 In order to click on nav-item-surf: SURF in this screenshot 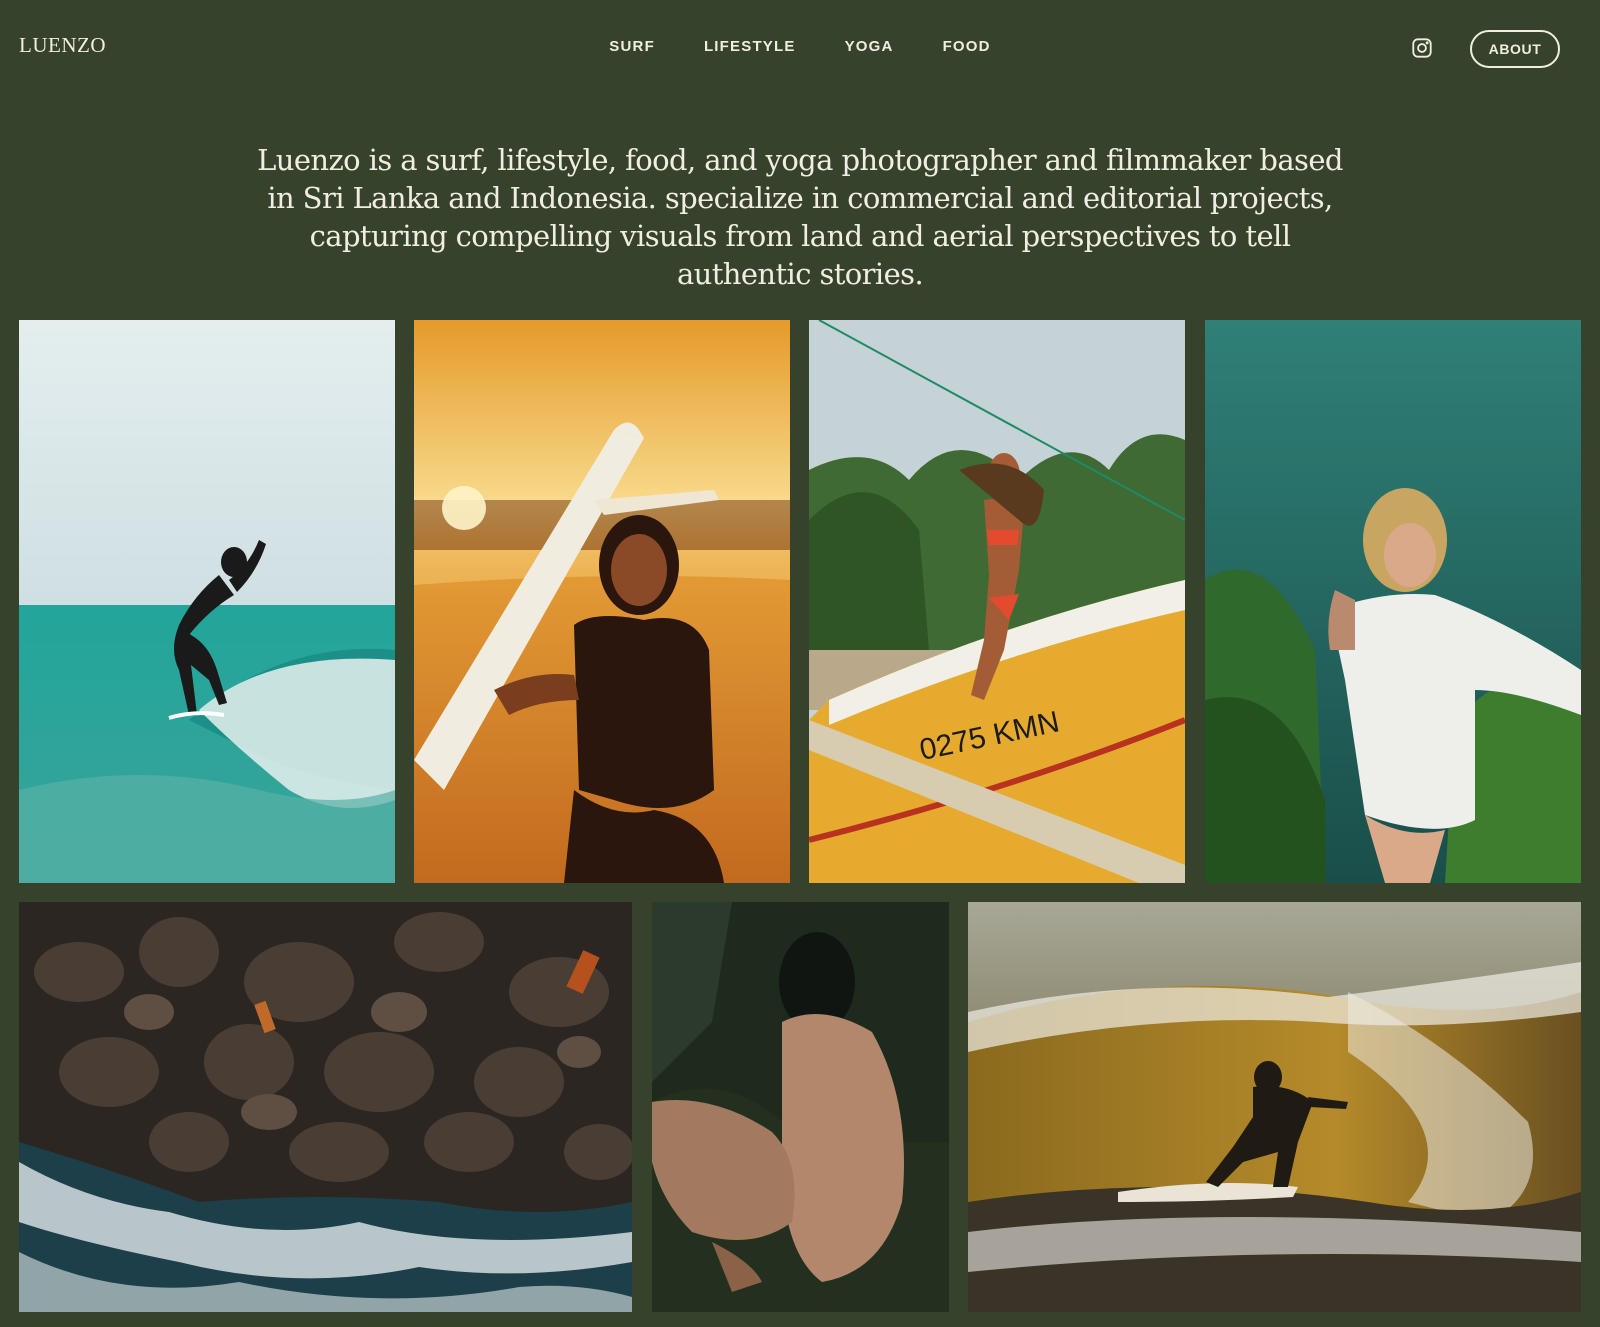, I will do `click(632, 46)`.